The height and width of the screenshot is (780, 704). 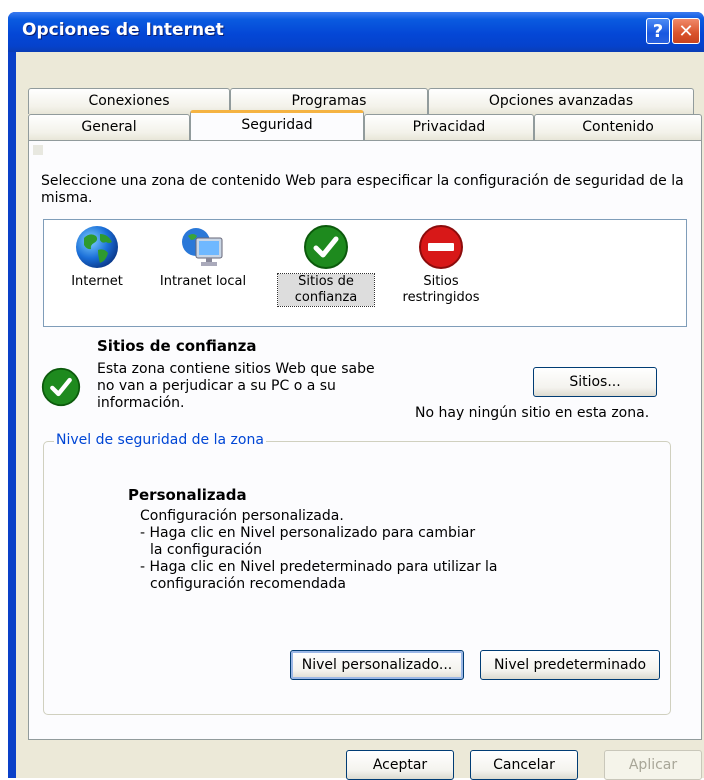 I want to click on zone-sitios-restringidos-label: Sitios restringidos, so click(x=441, y=289).